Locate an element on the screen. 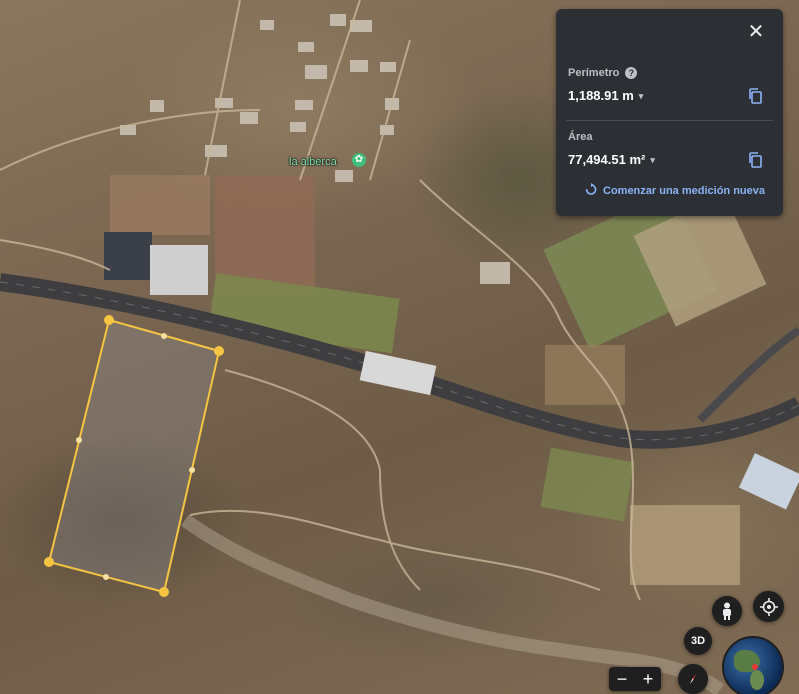 Image resolution: width=799 pixels, height=694 pixels. divider is located at coordinates (669, 120).